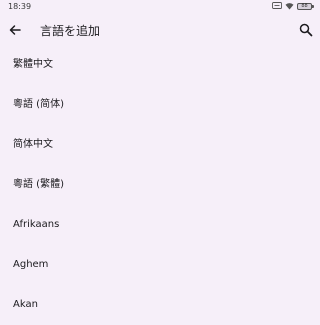 The image size is (320, 325). I want to click on status-icons: 88, so click(293, 6).